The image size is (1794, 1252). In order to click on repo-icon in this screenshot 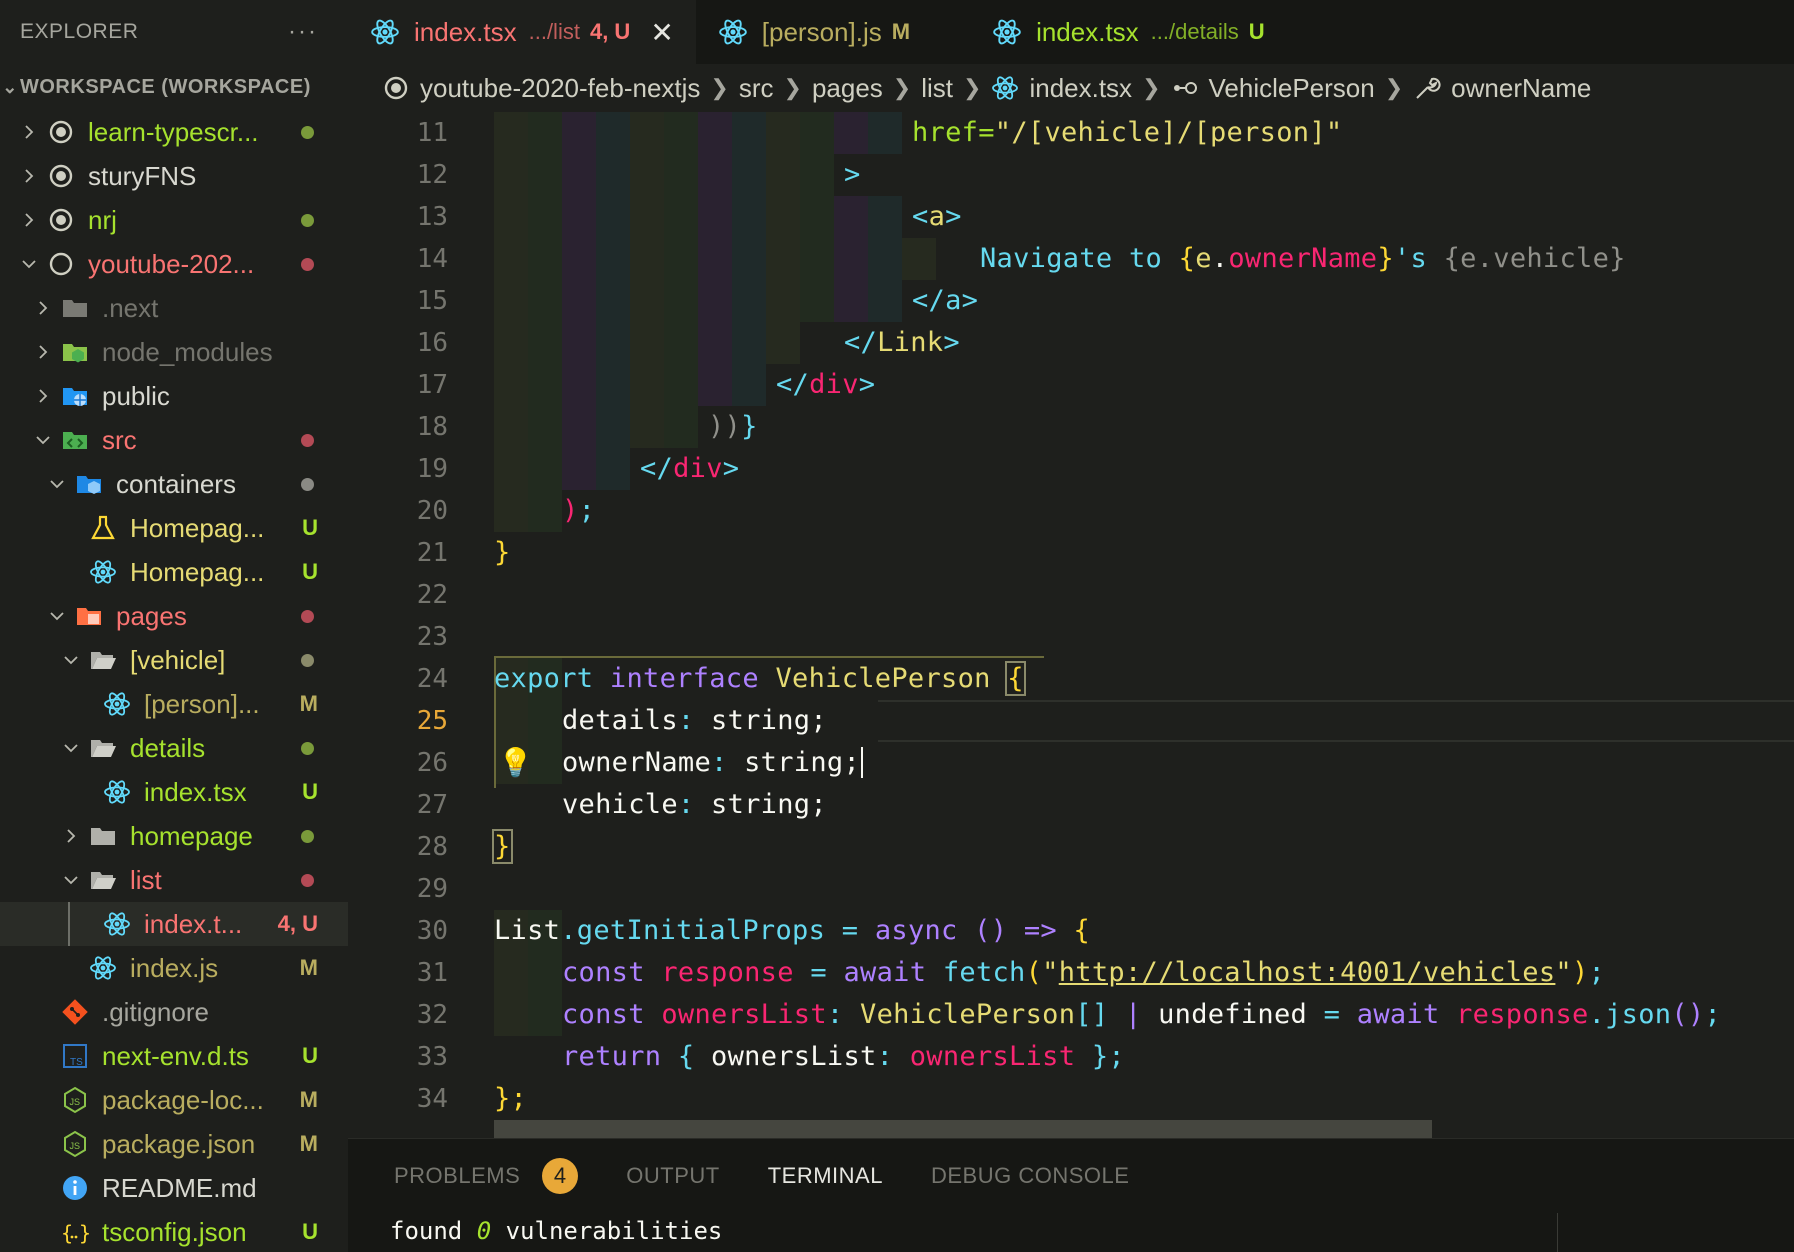, I will do `click(396, 88)`.